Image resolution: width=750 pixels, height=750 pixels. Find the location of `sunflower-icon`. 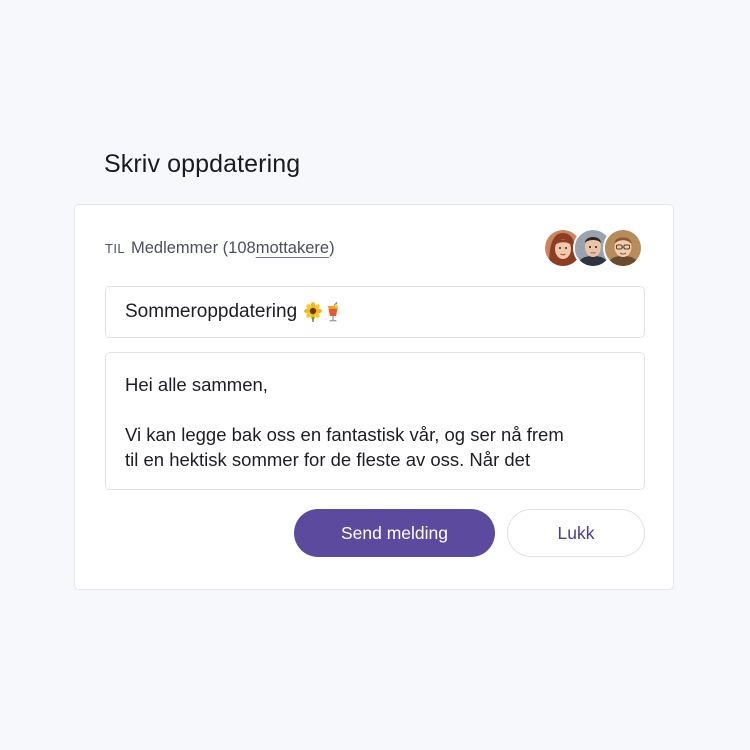

sunflower-icon is located at coordinates (313, 312).